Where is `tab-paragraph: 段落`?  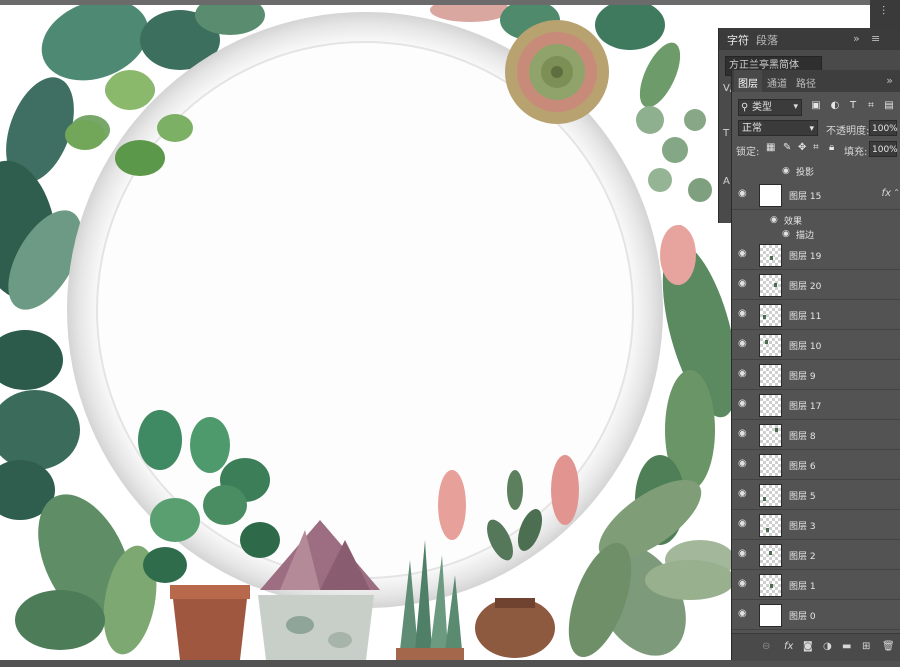
tab-paragraph: 段落 is located at coordinates (767, 40).